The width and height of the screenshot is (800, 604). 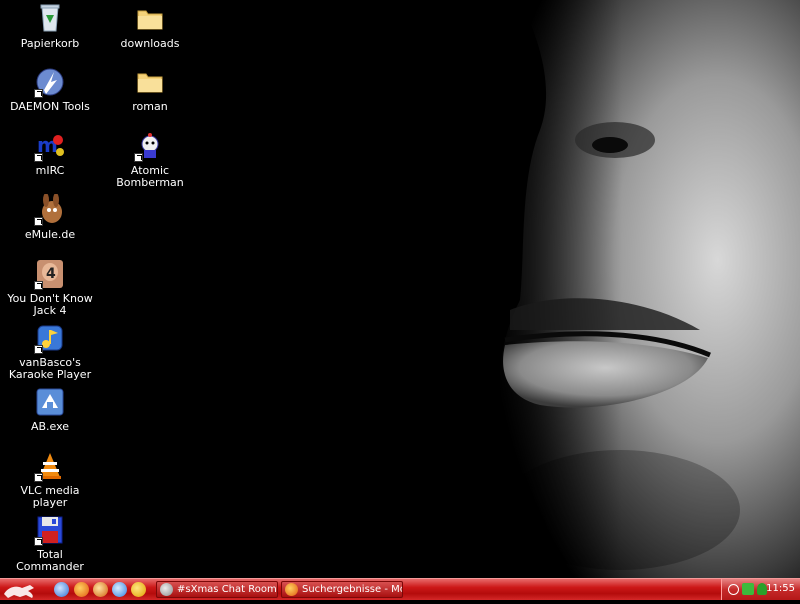 What do you see at coordinates (100, 589) in the screenshot?
I see `quicklaunch-media-icon` at bounding box center [100, 589].